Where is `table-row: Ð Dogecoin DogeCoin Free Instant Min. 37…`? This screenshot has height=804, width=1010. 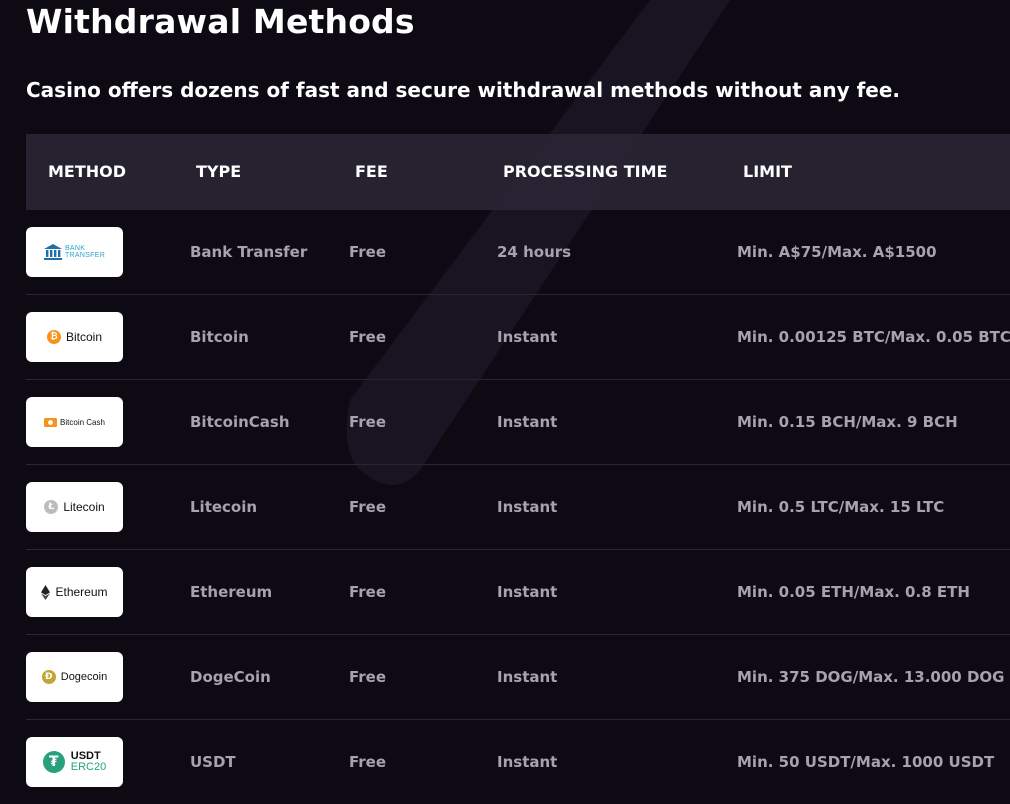
table-row: Ð Dogecoin DogeCoin Free Instant Min. 37… is located at coordinates (518, 677).